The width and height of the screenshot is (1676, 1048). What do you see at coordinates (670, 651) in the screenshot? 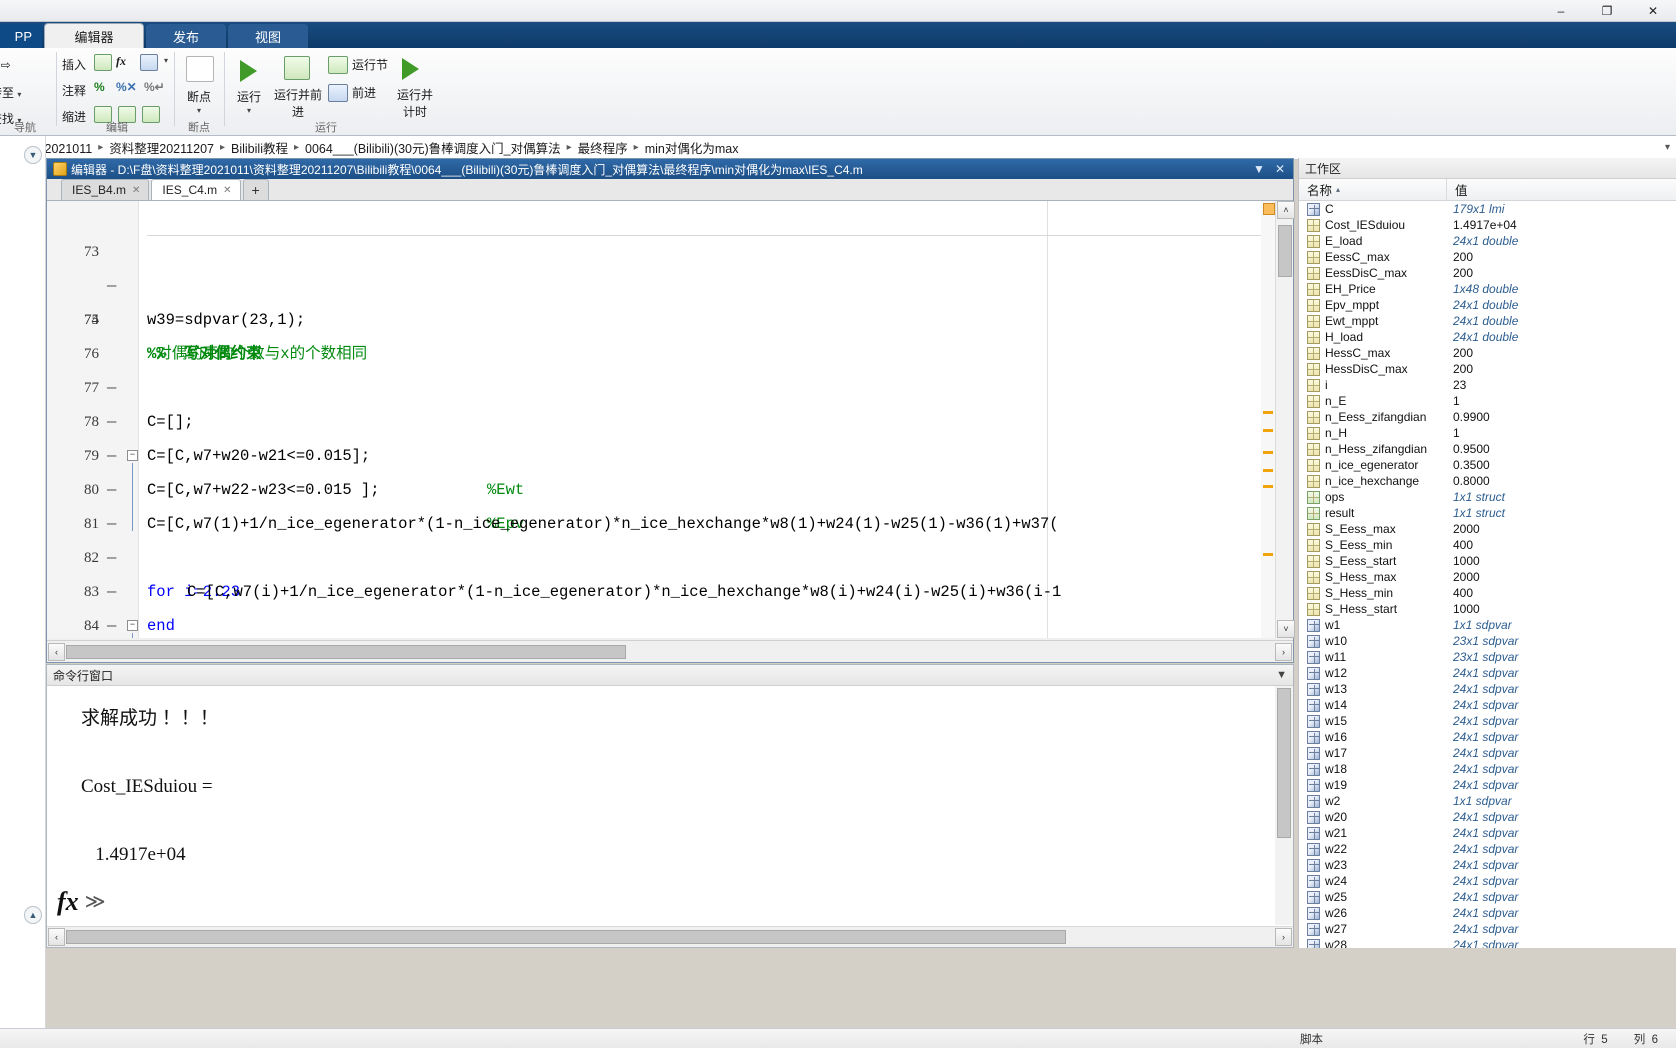
I see `editor-horizontal-scrollbar: ‹ ›` at bounding box center [670, 651].